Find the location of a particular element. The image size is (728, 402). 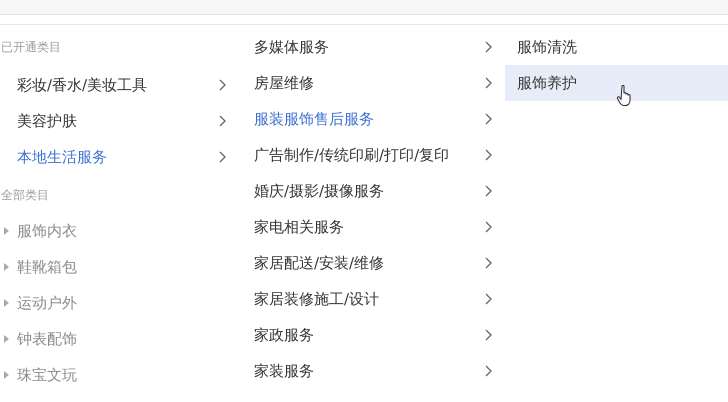

subcategory-item: 家政服务 is located at coordinates (370, 335).